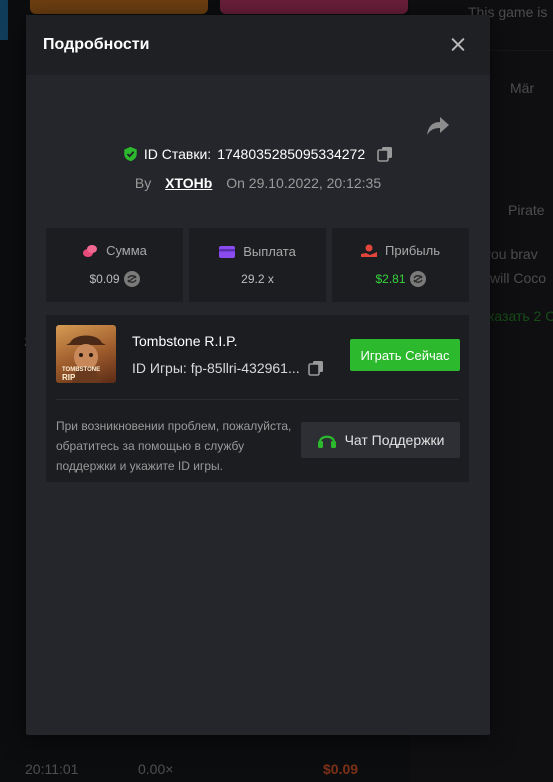 This screenshot has height=782, width=553. What do you see at coordinates (269, 251) in the screenshot?
I see `stat-payout-label: Выплата` at bounding box center [269, 251].